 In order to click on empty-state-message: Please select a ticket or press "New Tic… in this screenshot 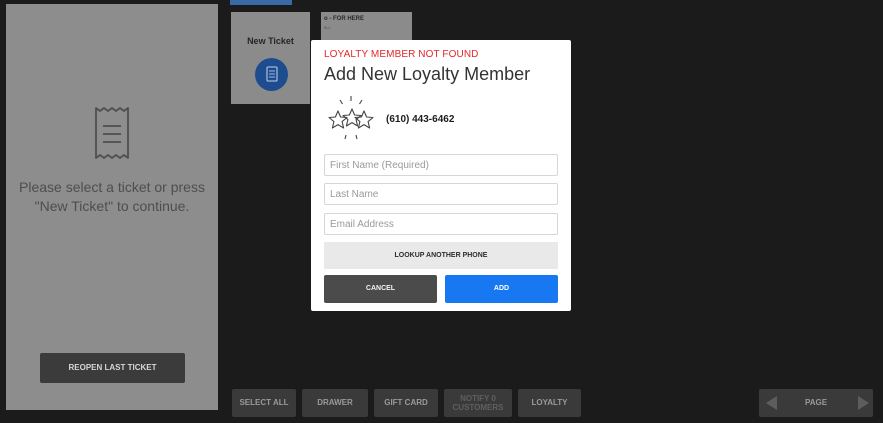, I will do `click(112, 197)`.